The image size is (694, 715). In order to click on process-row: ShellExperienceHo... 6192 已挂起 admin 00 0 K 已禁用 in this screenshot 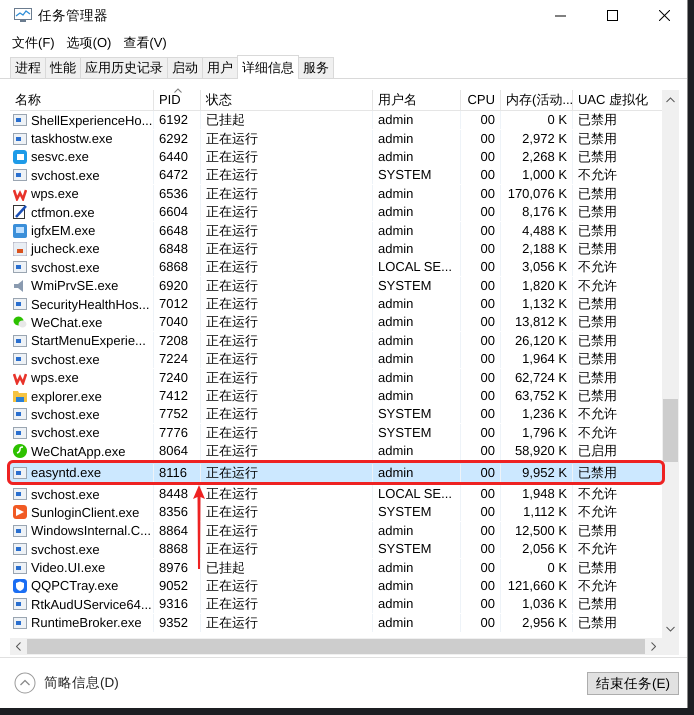, I will do `click(336, 120)`.